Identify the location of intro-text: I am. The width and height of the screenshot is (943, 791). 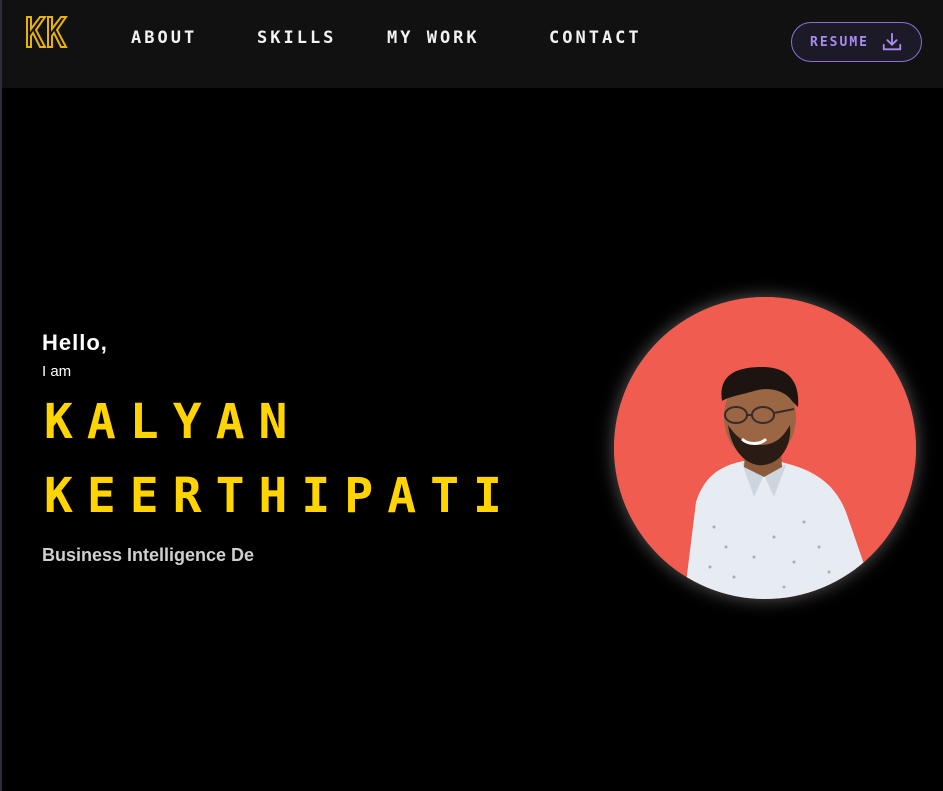
(57, 371).